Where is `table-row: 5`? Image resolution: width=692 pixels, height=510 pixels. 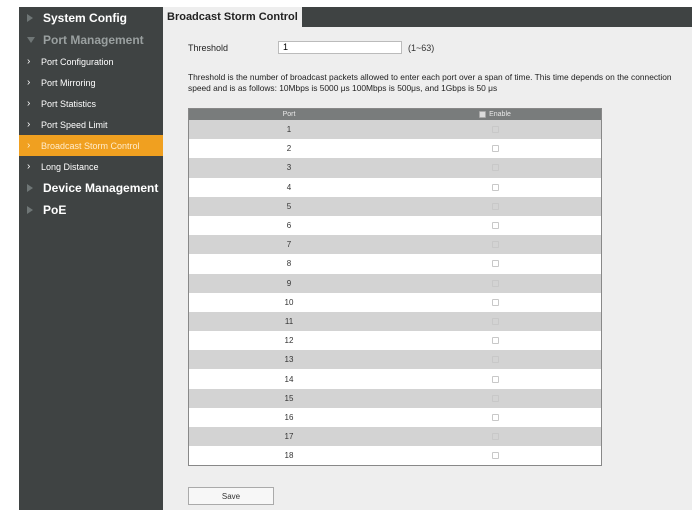
table-row: 5 is located at coordinates (395, 206).